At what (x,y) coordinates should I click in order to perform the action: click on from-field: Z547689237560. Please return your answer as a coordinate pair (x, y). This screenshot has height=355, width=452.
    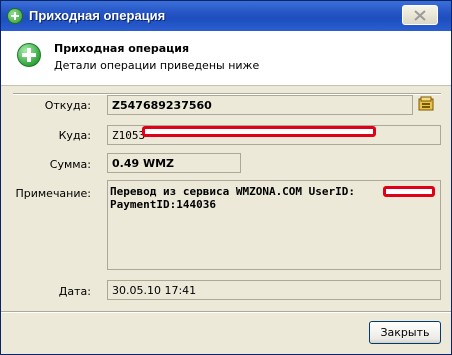
    Looking at the image, I should click on (260, 105).